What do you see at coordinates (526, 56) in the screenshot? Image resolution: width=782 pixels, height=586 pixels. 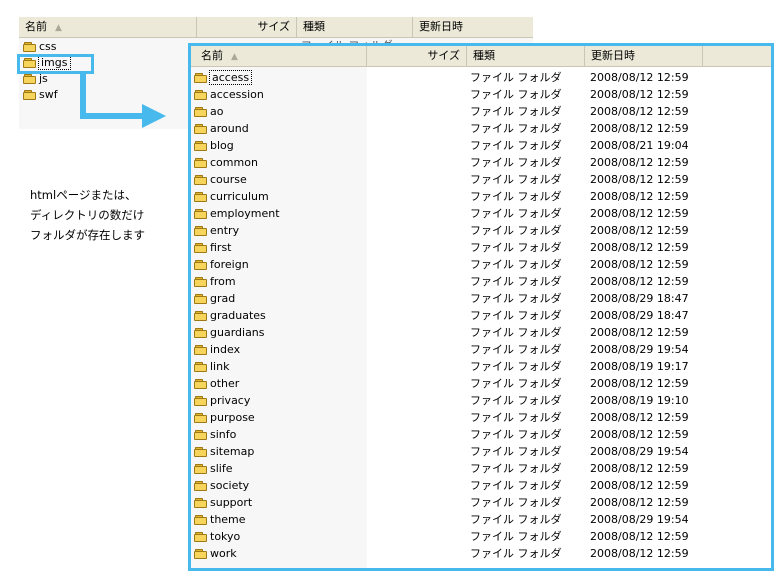 I see `front-col-type: 種類` at bounding box center [526, 56].